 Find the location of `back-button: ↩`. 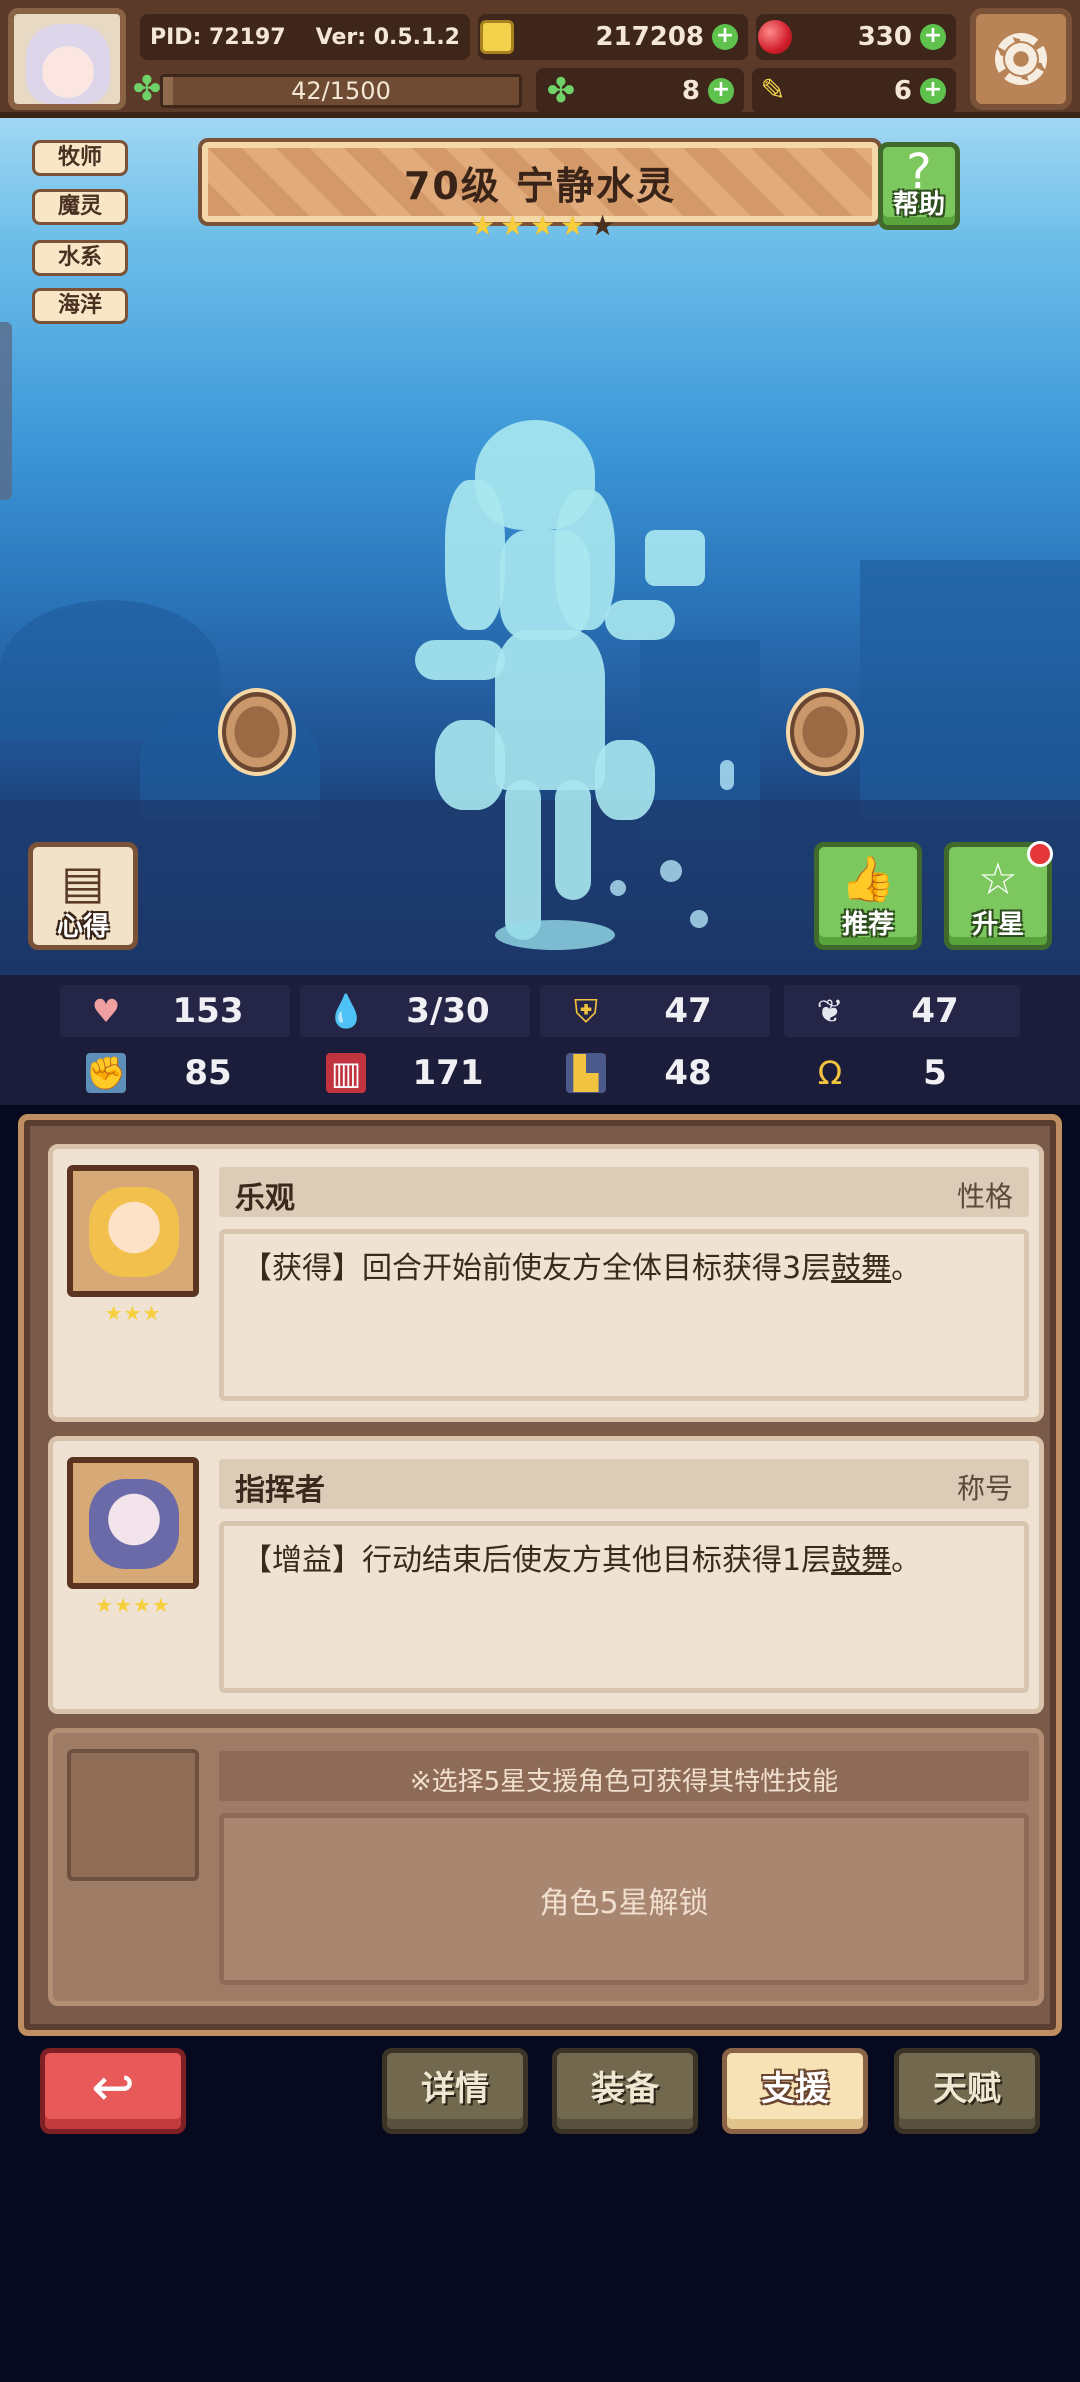

back-button: ↩ is located at coordinates (113, 2091).